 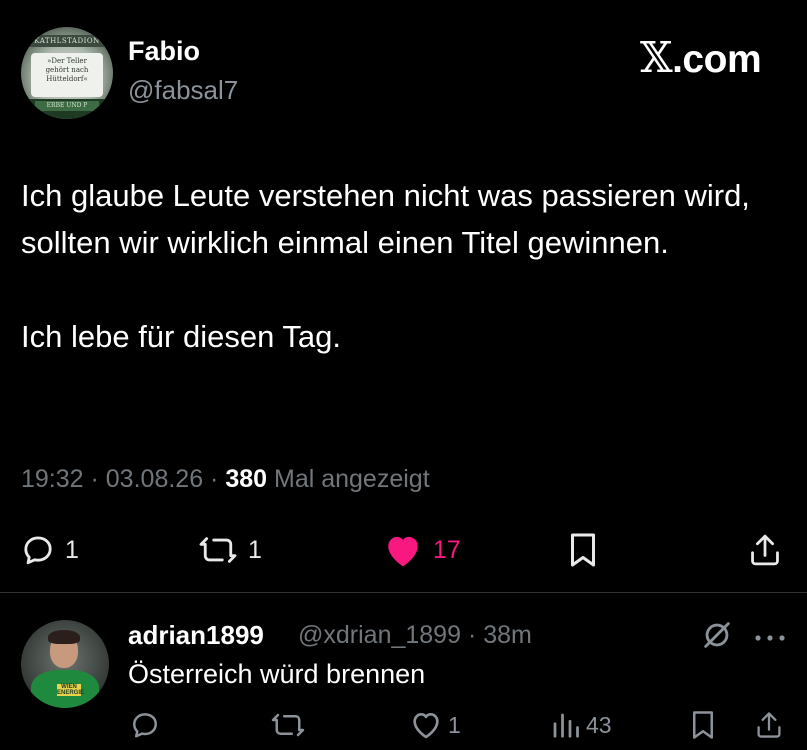 What do you see at coordinates (422, 550) in the screenshot?
I see `like-button: 17` at bounding box center [422, 550].